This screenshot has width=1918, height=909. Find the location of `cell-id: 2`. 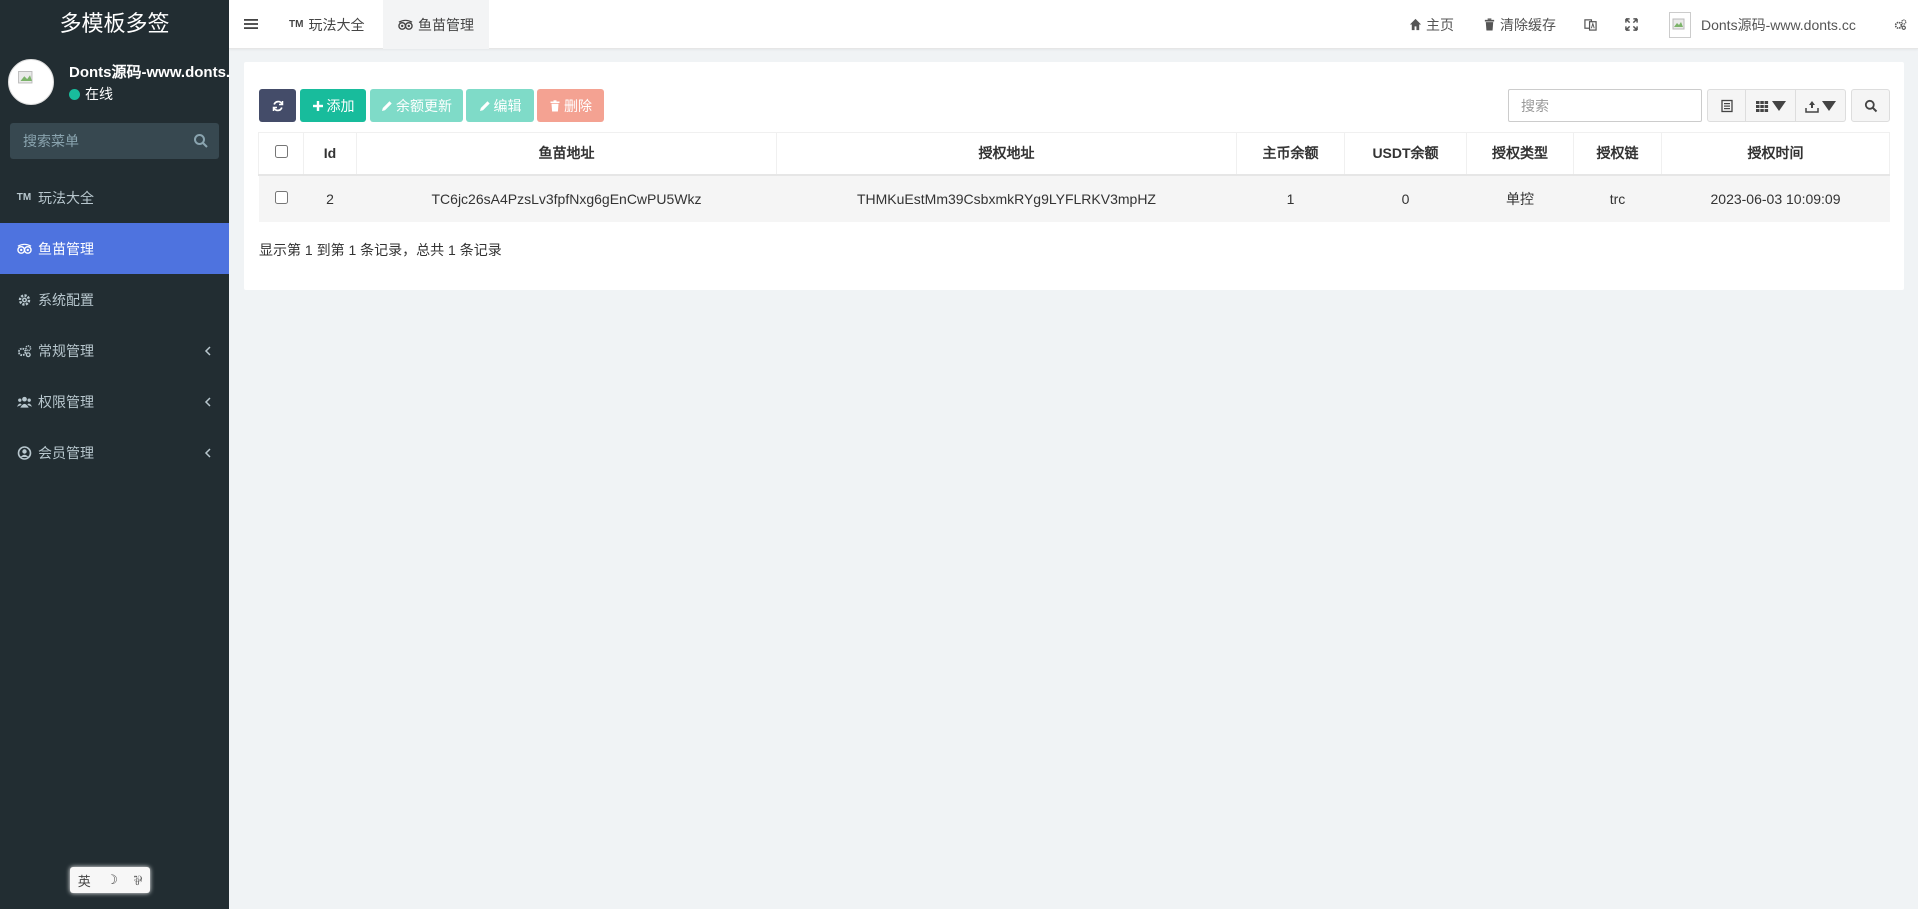

cell-id: 2 is located at coordinates (330, 198).